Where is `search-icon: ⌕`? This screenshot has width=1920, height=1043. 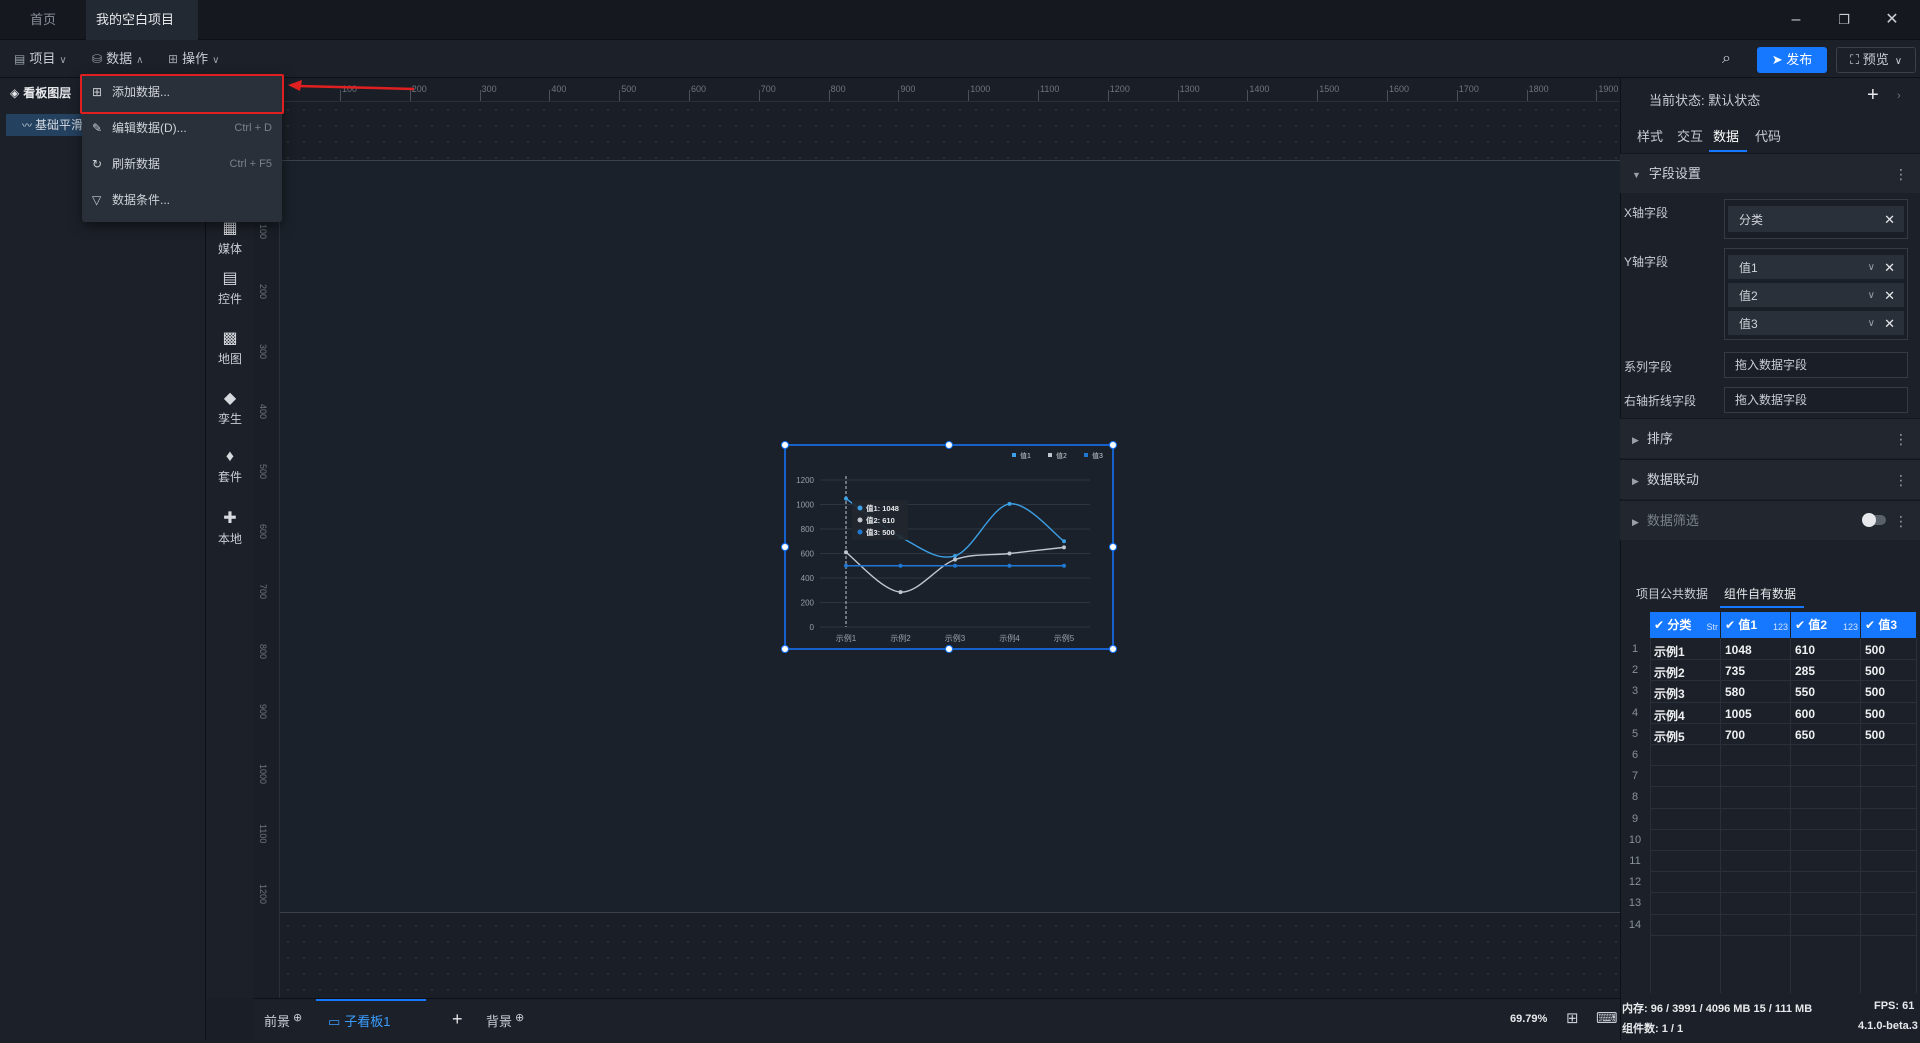
search-icon: ⌕ is located at coordinates (1726, 59).